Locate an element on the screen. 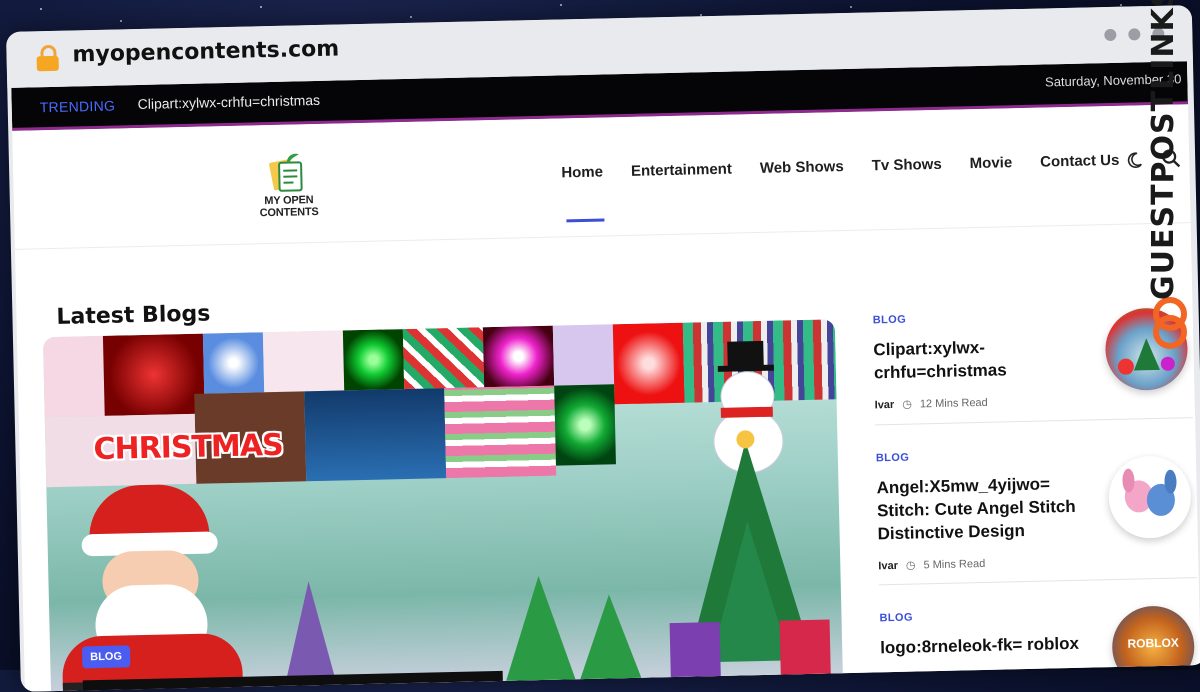 The image size is (1200, 692). trending-label: TRENDING is located at coordinates (78, 107).